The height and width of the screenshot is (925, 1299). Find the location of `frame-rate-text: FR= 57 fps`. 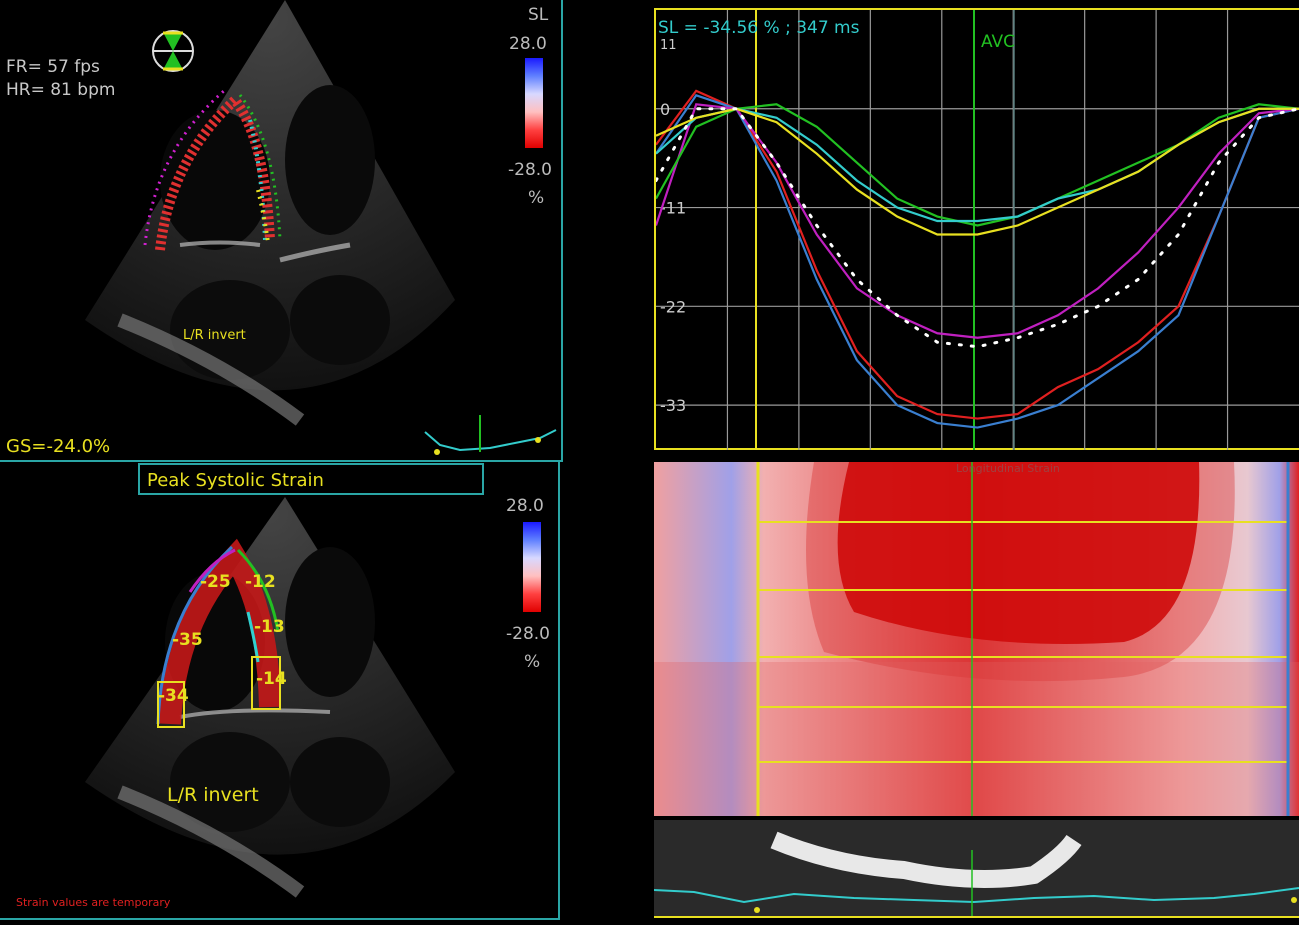

frame-rate-text: FR= 57 fps is located at coordinates (53, 67).